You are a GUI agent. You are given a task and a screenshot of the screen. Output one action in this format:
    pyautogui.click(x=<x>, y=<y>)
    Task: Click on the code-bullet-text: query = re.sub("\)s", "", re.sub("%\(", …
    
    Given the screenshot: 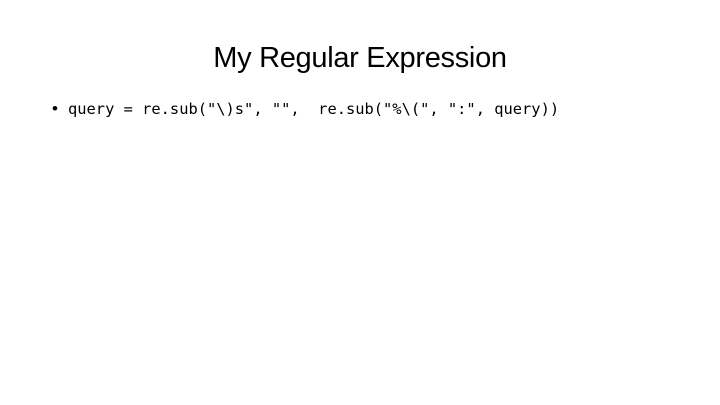 What is the action you would take?
    pyautogui.click(x=314, y=109)
    